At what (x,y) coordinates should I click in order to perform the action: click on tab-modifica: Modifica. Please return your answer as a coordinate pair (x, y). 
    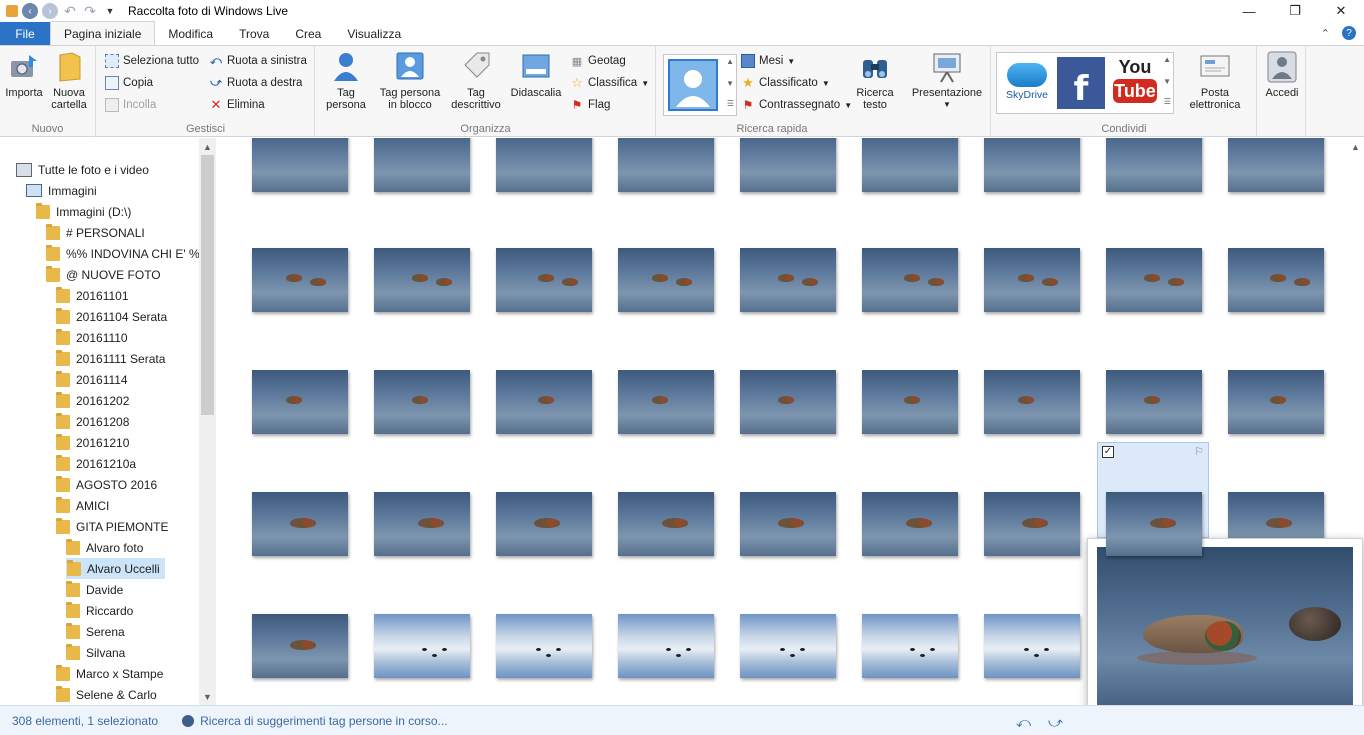
    Looking at the image, I should click on (190, 33).